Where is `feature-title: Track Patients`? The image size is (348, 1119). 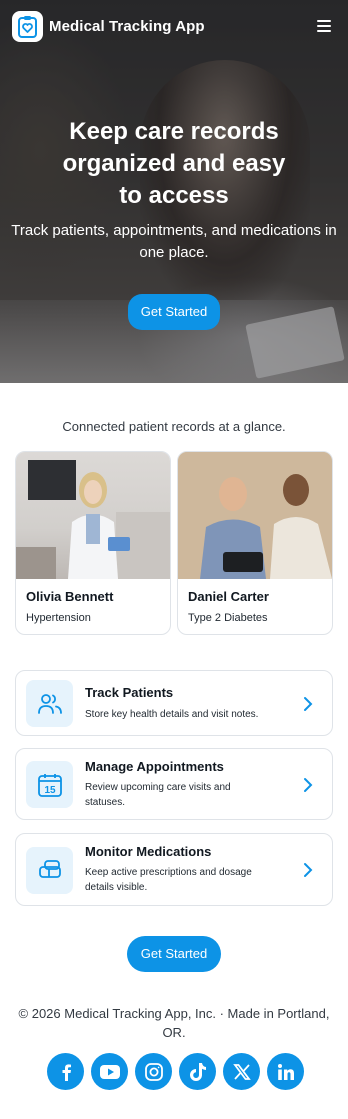
feature-title: Track Patients is located at coordinates (129, 692).